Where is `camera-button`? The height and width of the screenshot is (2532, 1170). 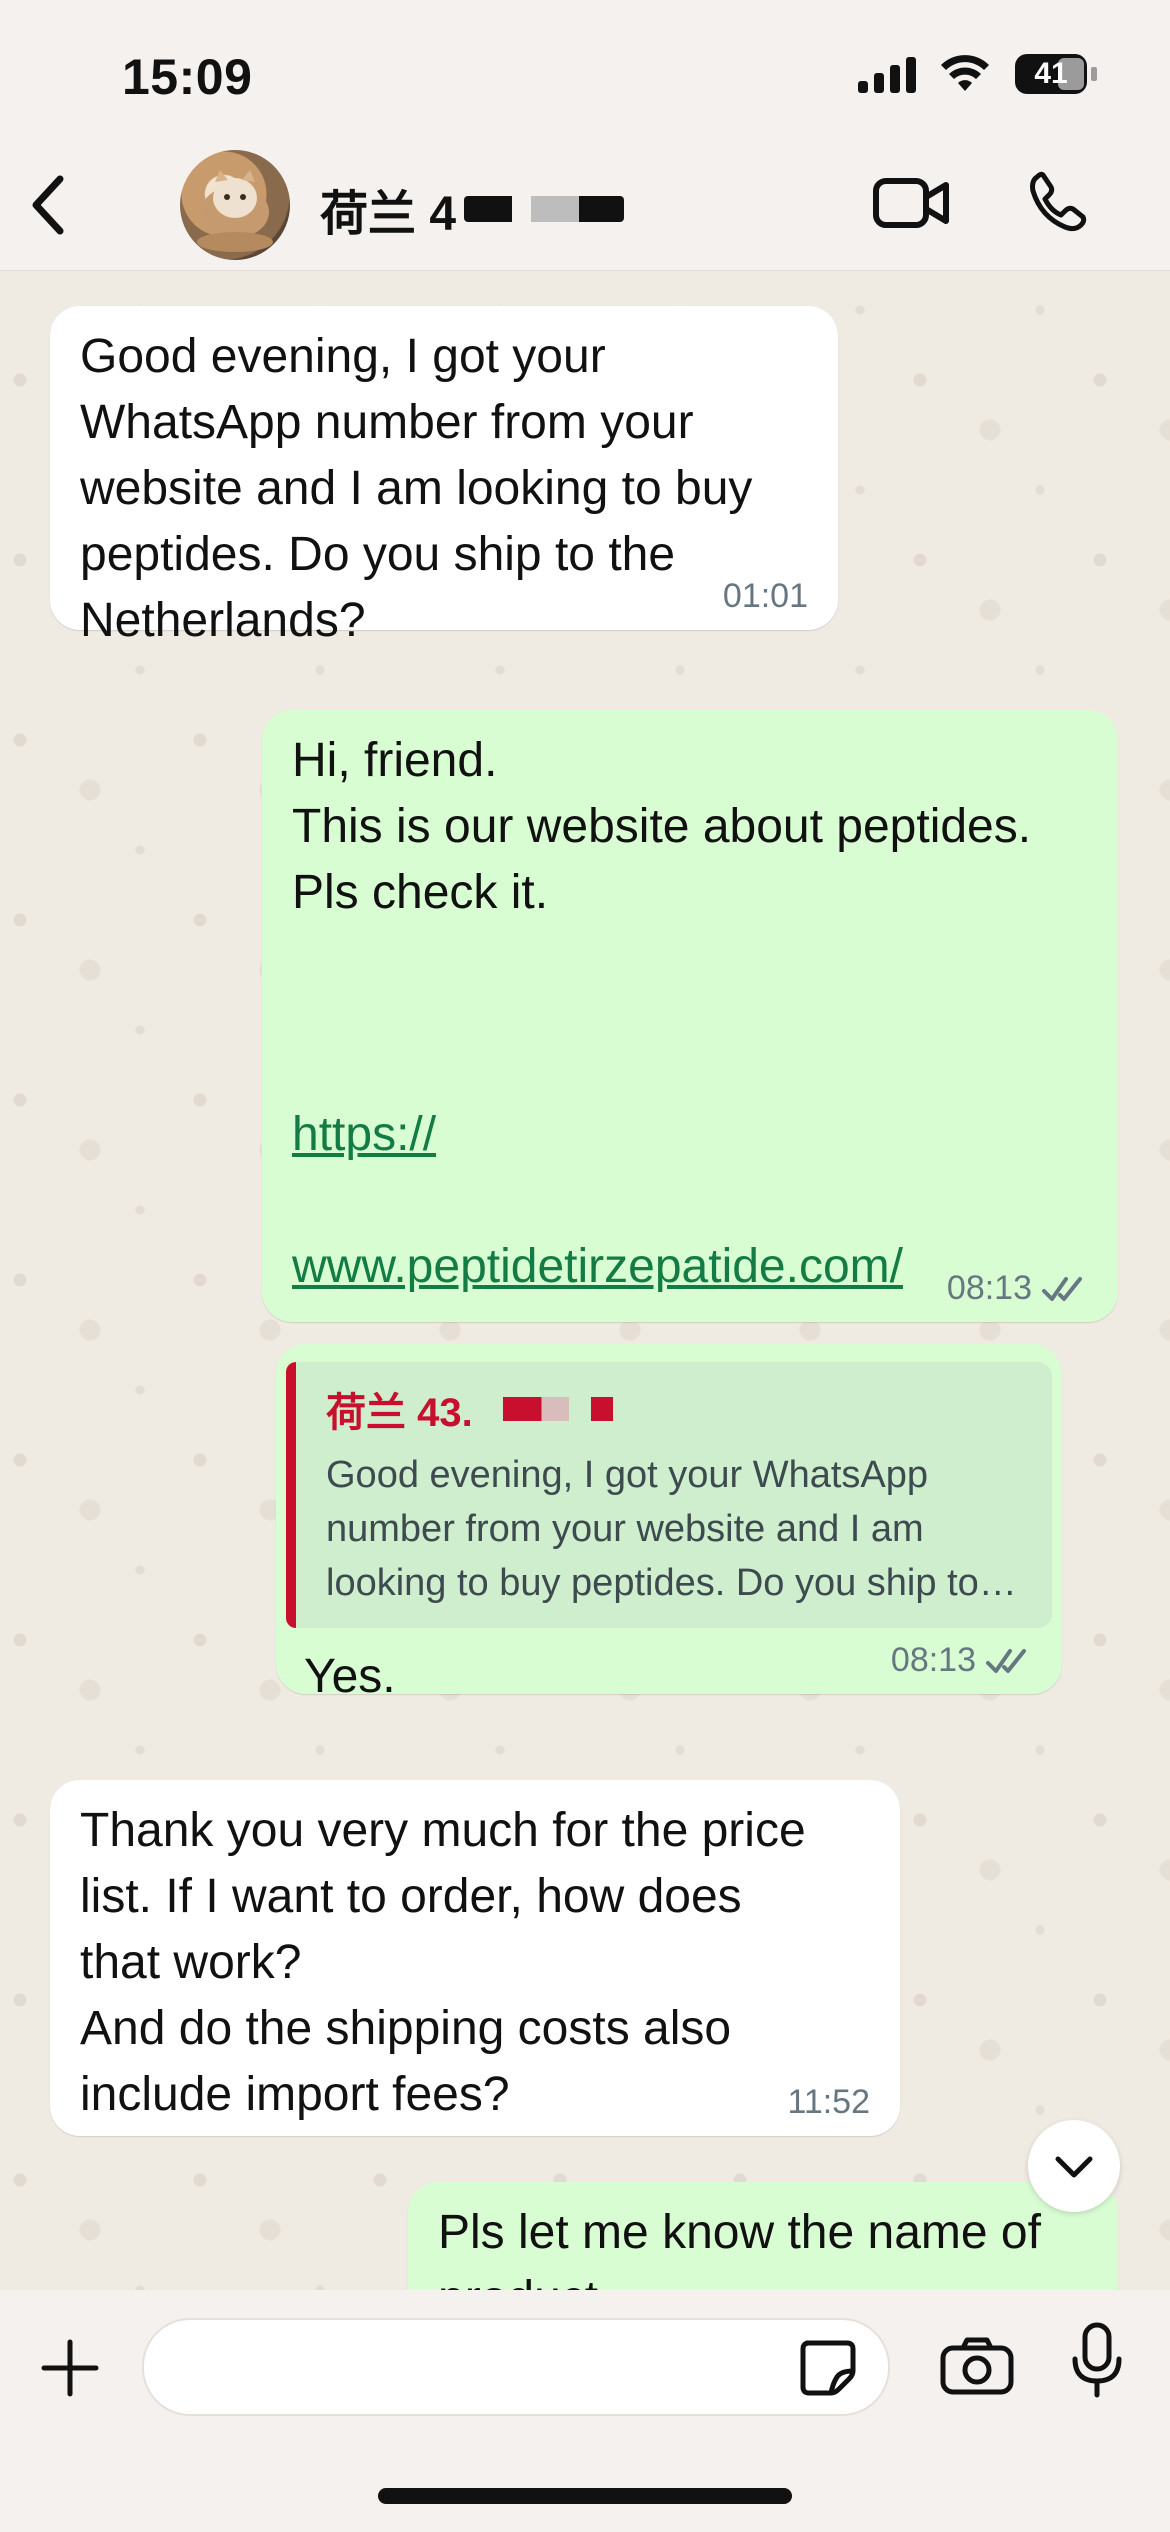 camera-button is located at coordinates (977, 2366).